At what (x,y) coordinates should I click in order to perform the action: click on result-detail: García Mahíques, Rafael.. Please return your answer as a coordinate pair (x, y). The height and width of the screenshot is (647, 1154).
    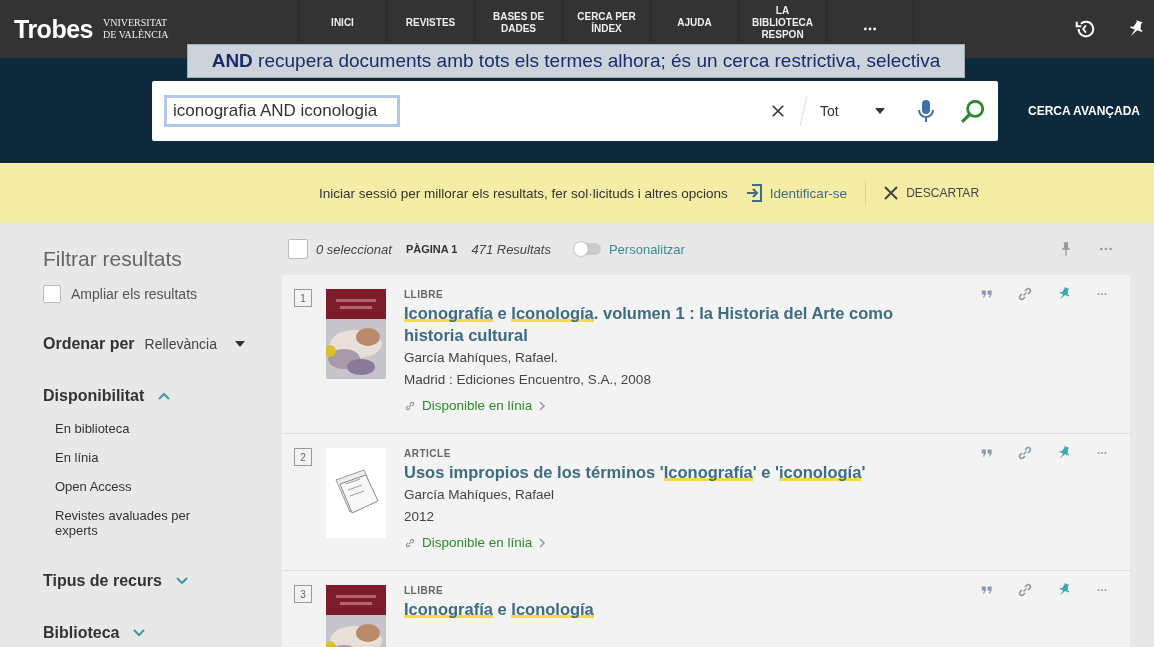
    Looking at the image, I should click on (481, 358).